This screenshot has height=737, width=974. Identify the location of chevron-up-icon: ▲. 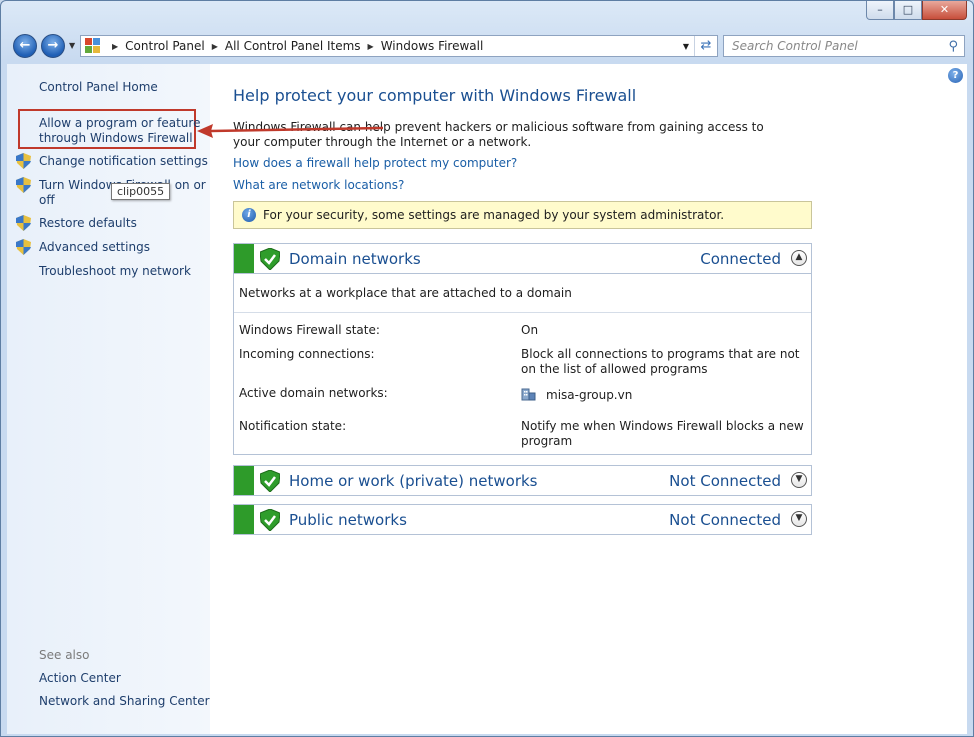
(799, 258).